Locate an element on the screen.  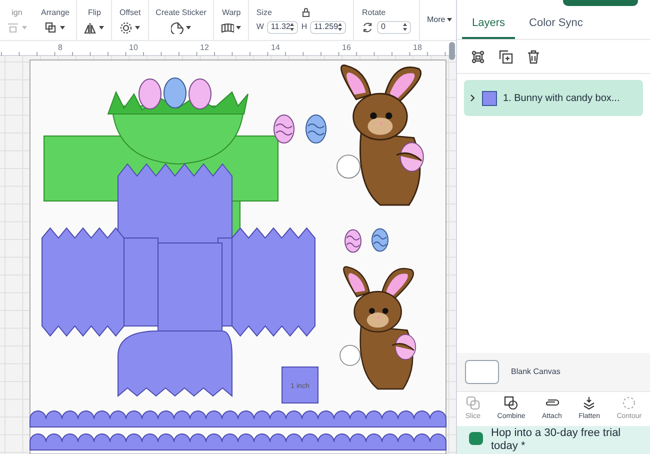
ruler-number: 14 is located at coordinates (275, 48).